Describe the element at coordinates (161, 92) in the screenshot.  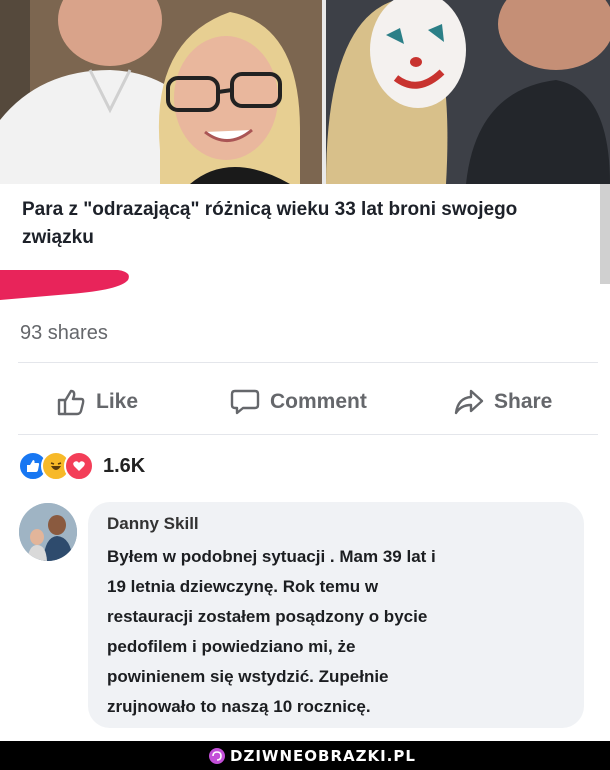
I see `photo-left-couple` at that location.